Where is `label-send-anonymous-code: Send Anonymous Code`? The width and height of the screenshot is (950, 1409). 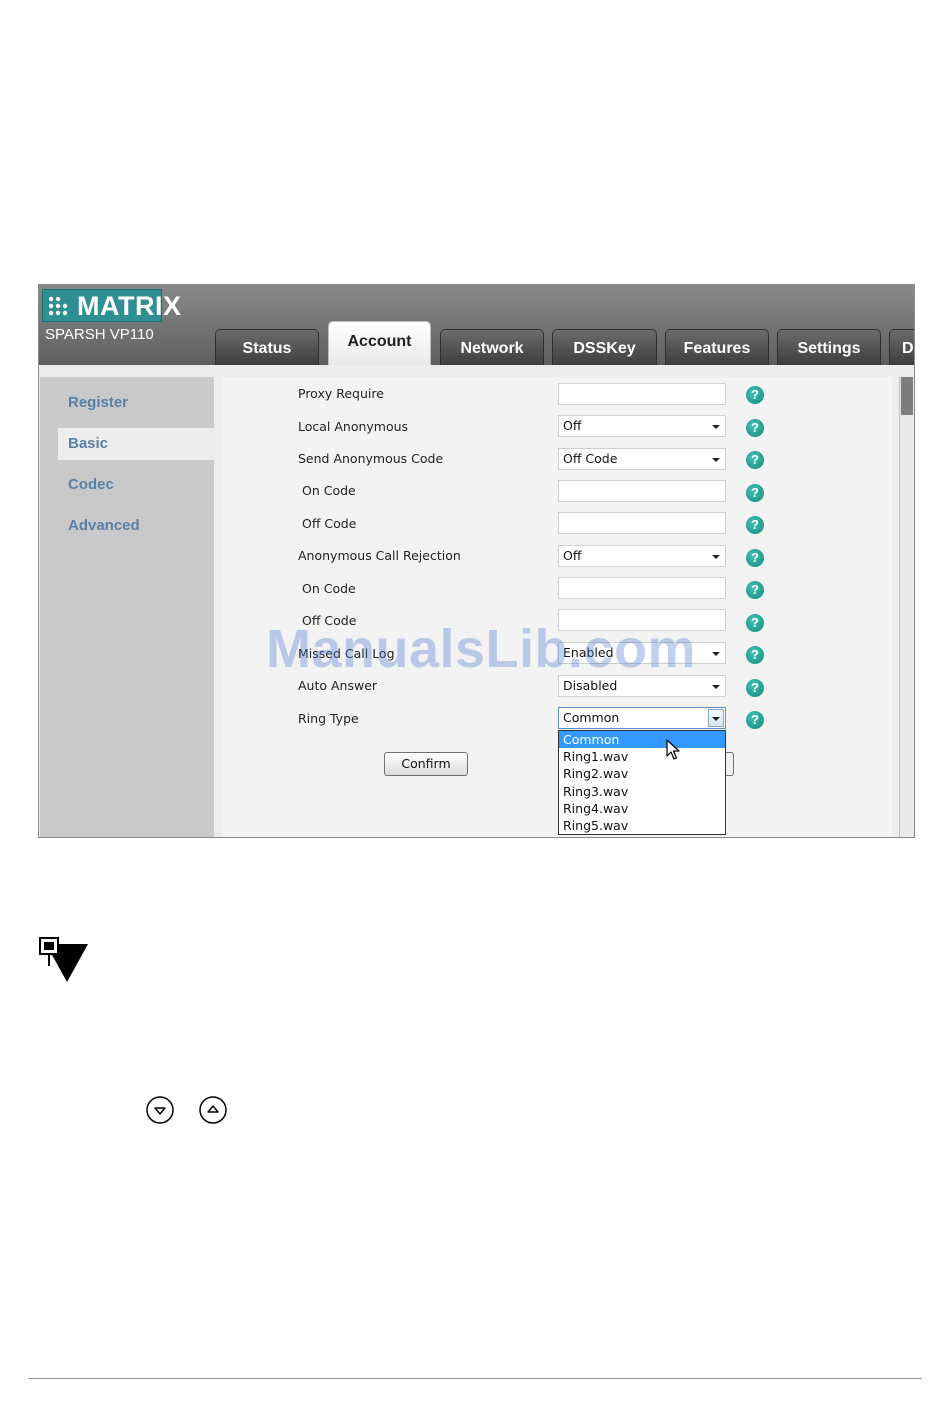
label-send-anonymous-code: Send Anonymous Code is located at coordinates (371, 458).